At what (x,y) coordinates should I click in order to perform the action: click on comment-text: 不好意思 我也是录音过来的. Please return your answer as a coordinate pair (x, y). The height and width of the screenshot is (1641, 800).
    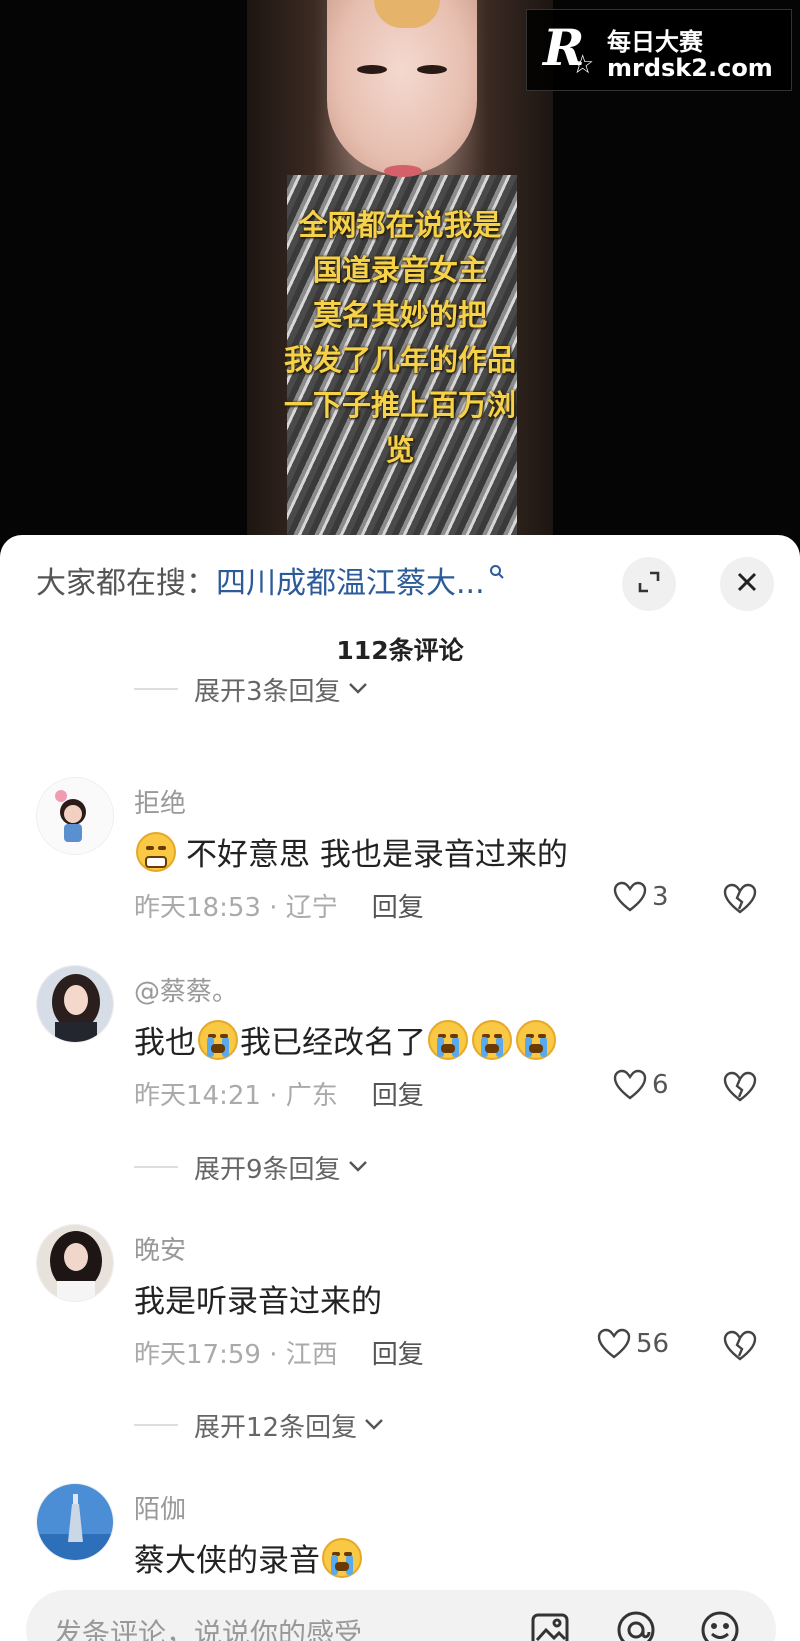
    Looking at the image, I should click on (351, 851).